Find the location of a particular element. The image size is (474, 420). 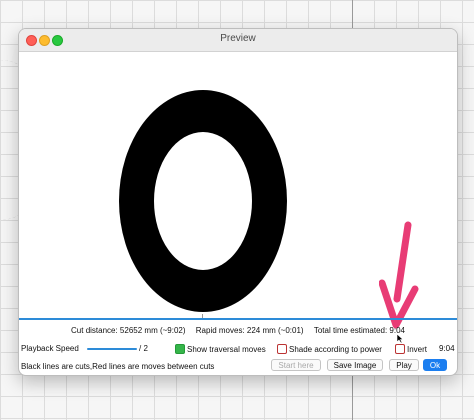

elapsed-time-display: 9:04 is located at coordinates (447, 348).